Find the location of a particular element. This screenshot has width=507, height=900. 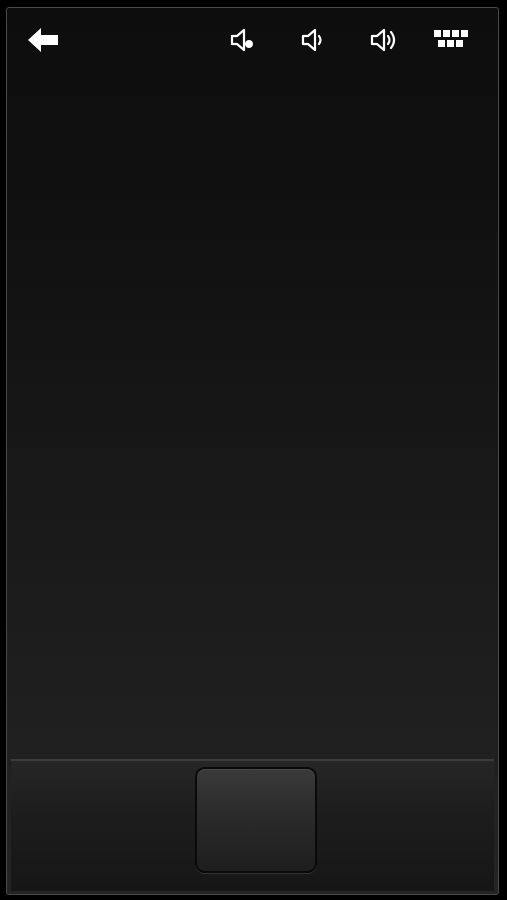

mute-button is located at coordinates (243, 40).